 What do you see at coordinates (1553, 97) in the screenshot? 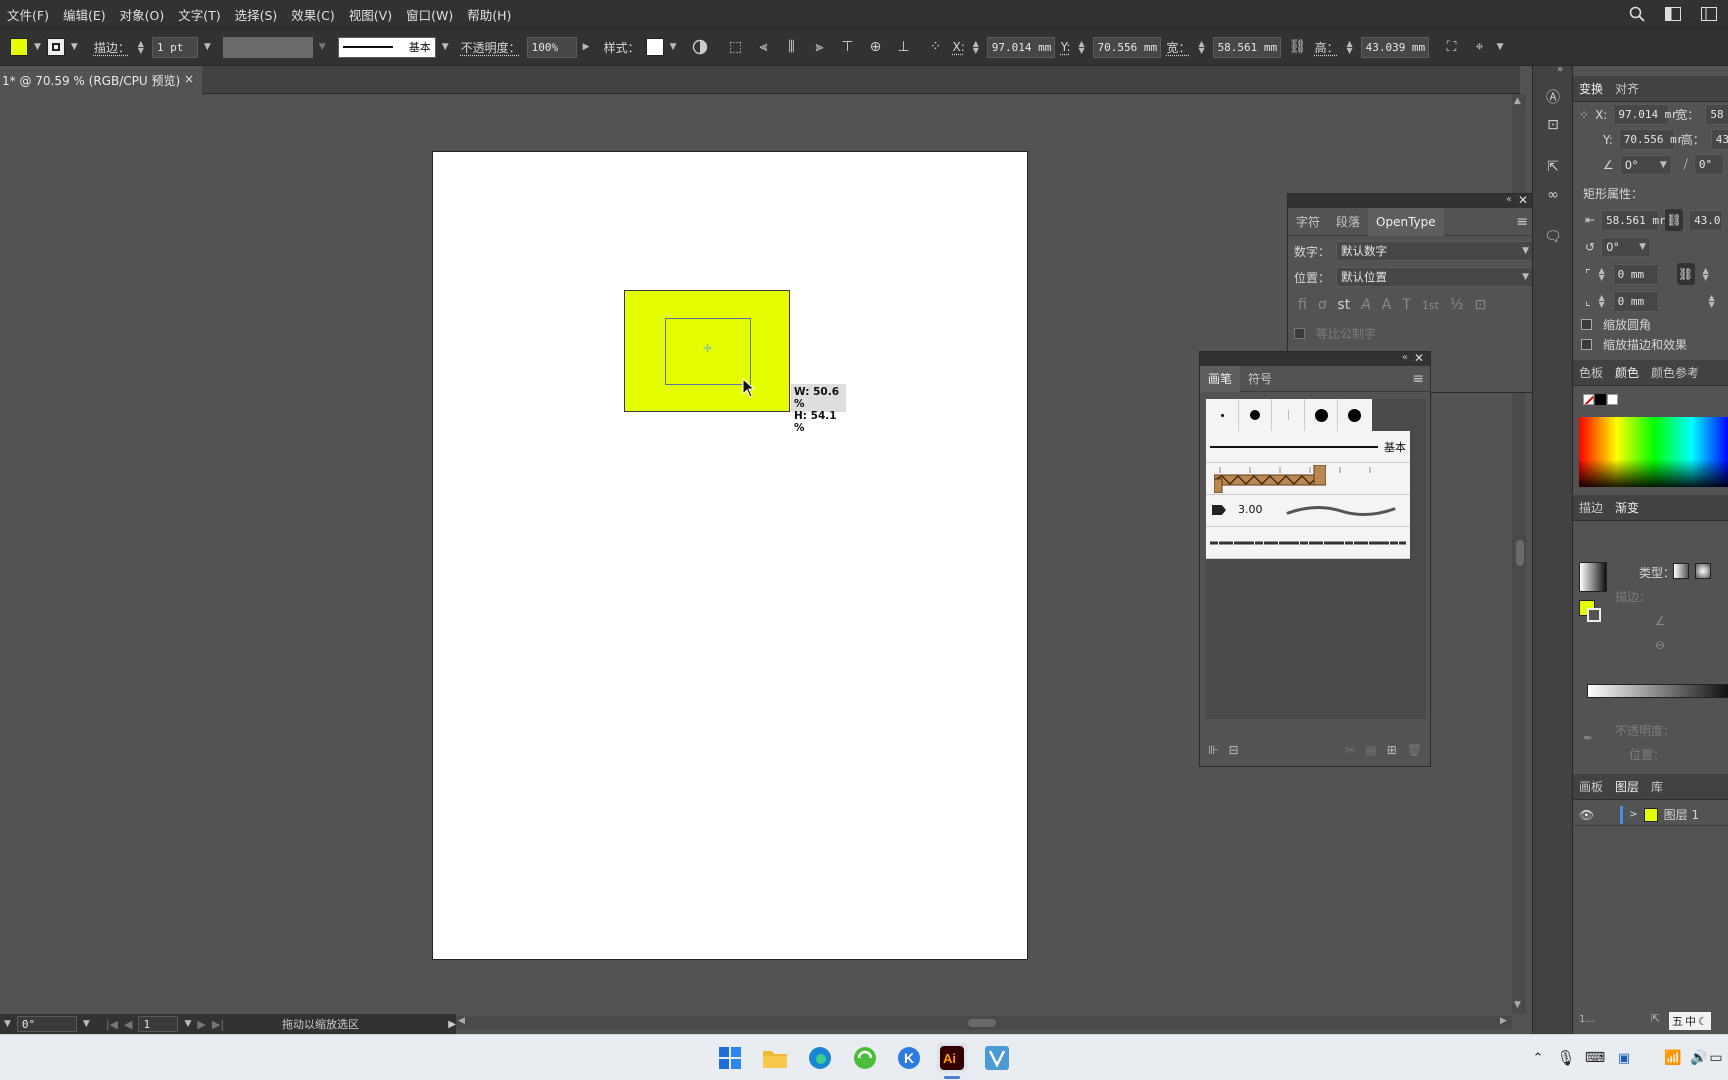
I see `character-styles-icon: Ⓐ` at bounding box center [1553, 97].